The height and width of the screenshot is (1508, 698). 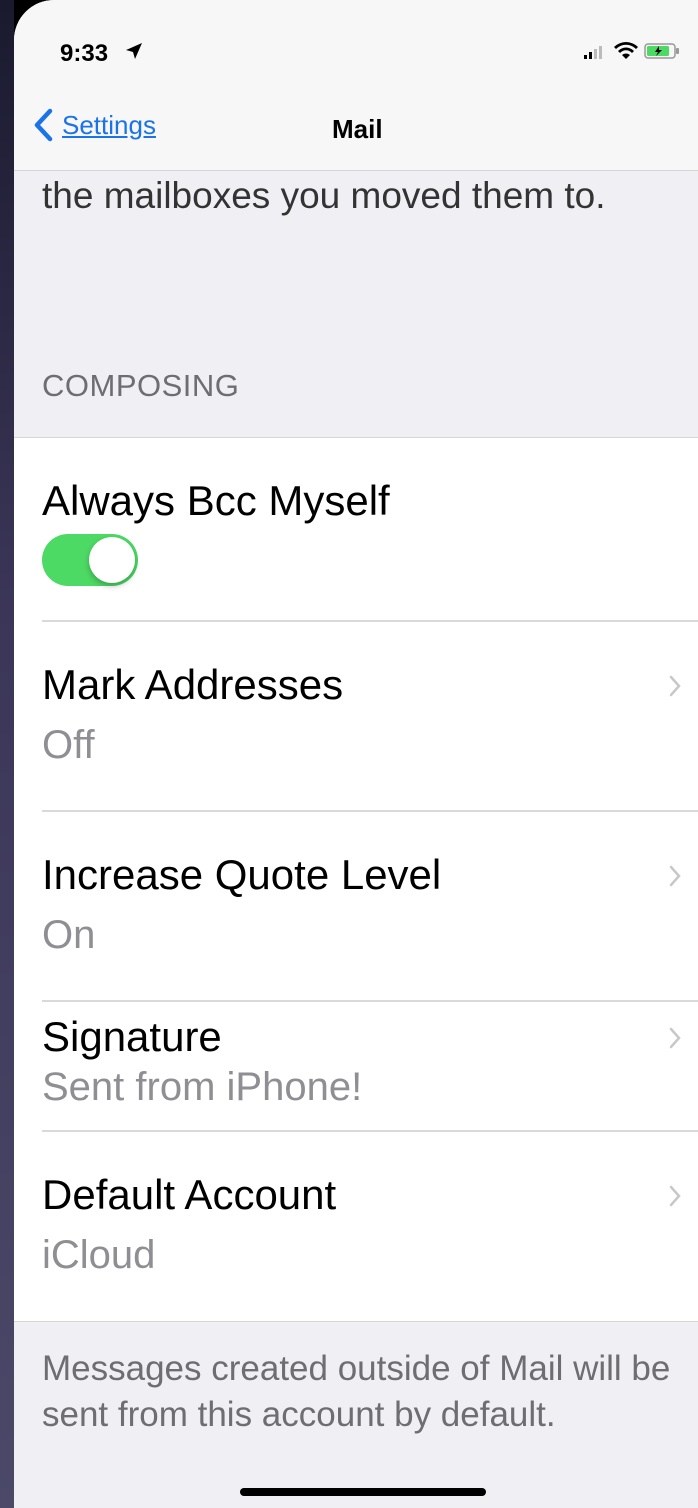 What do you see at coordinates (370, 1225) in the screenshot?
I see `setting-row-default-account: Default Account iCloud` at bounding box center [370, 1225].